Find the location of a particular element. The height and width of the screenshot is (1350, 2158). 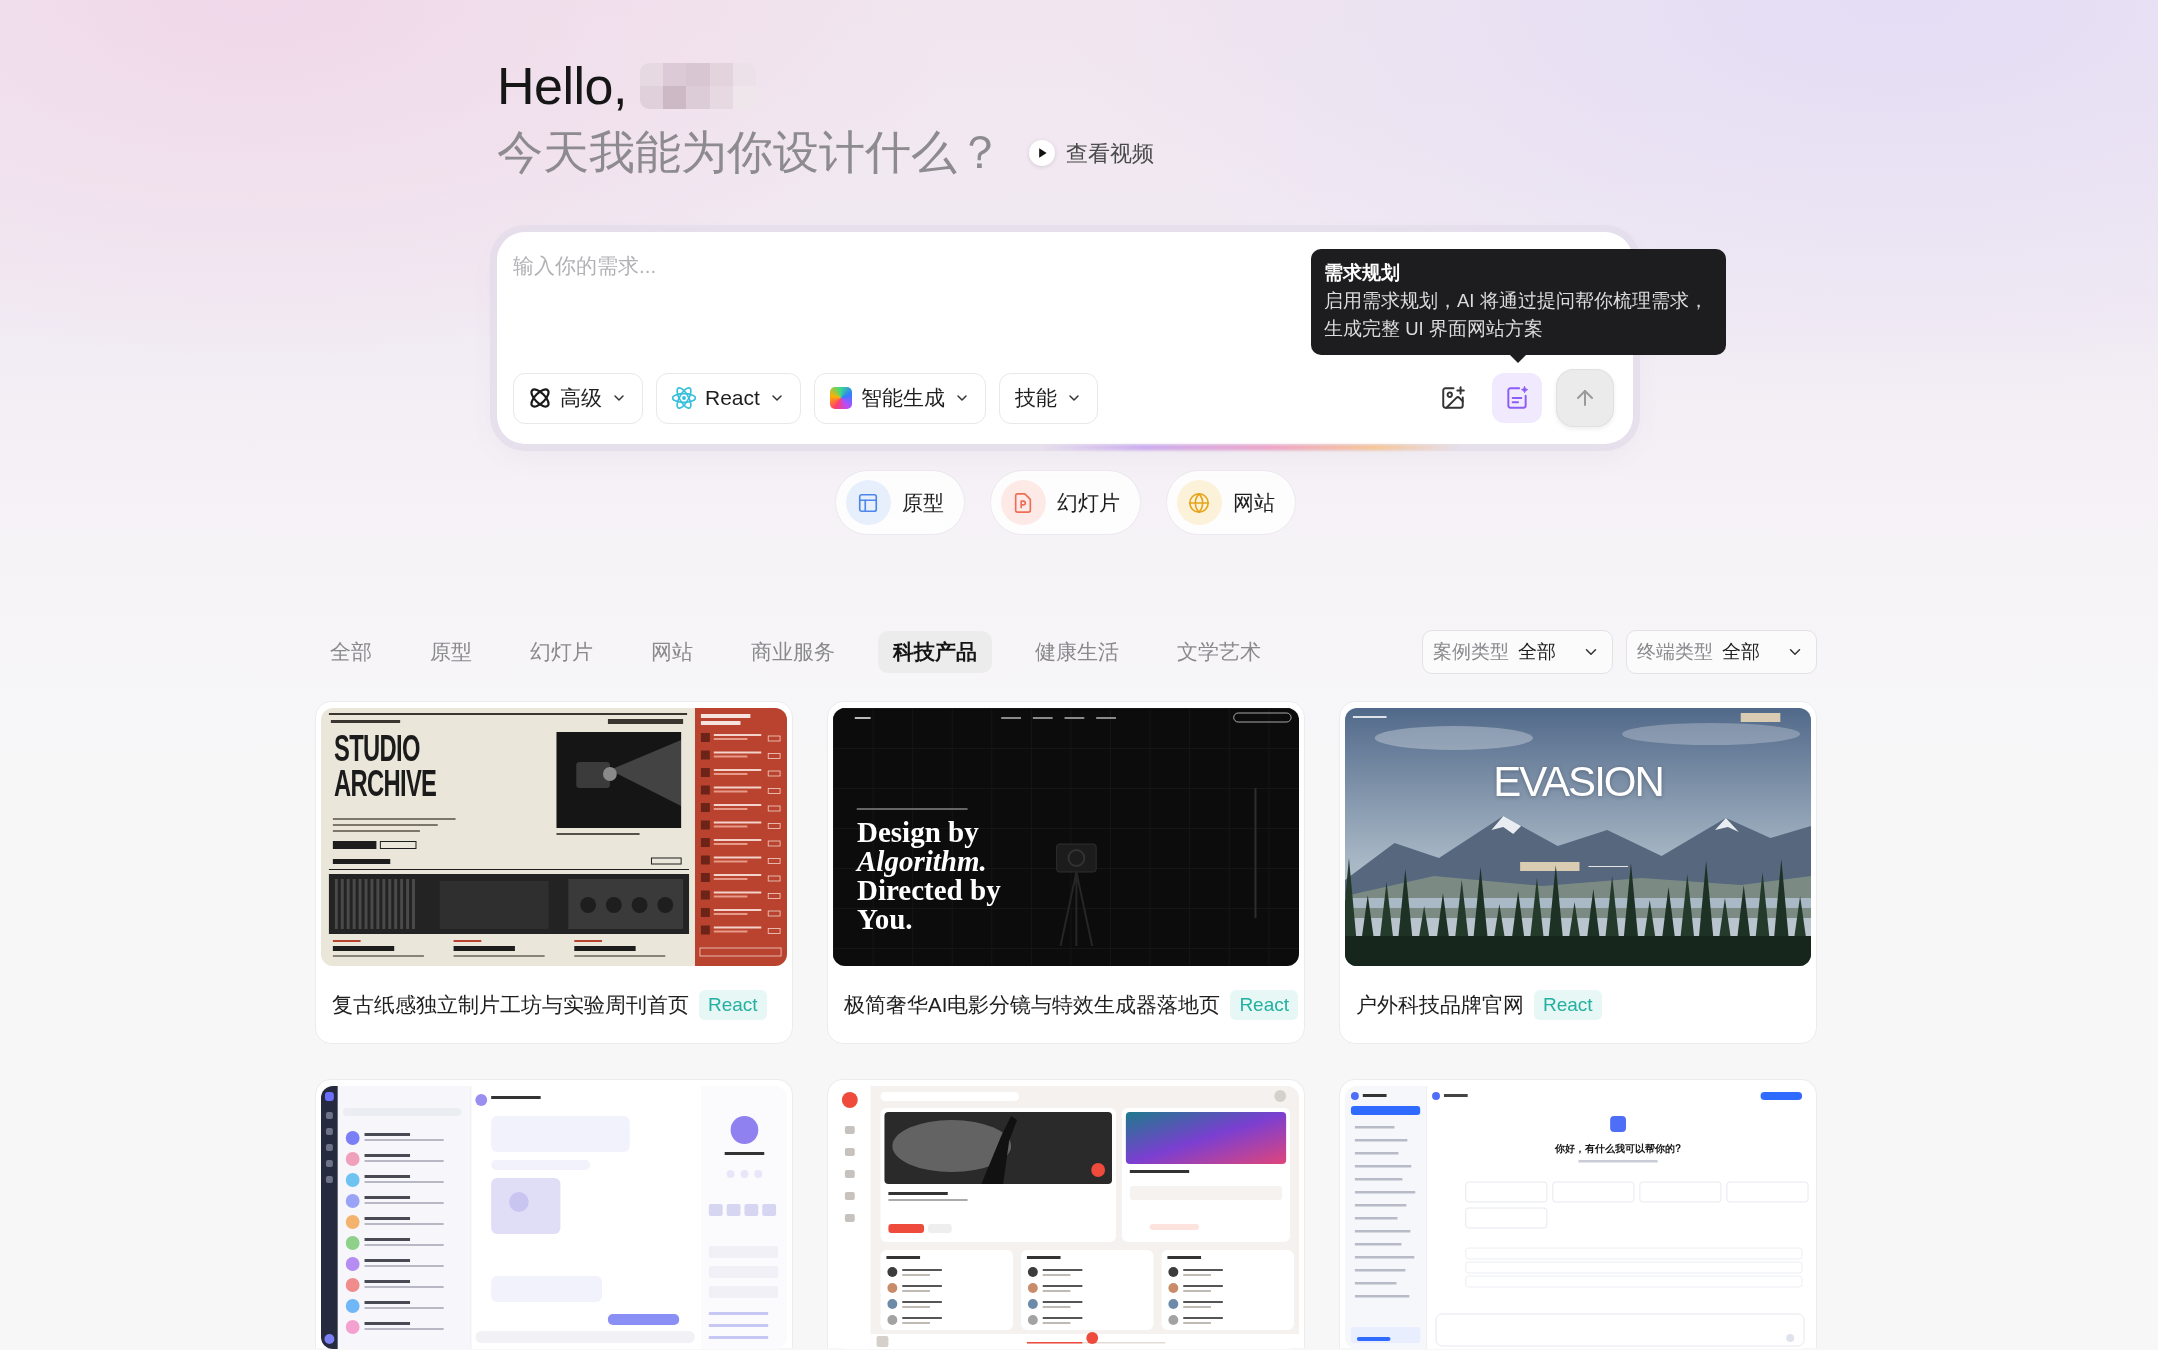

framework-dropdown: React is located at coordinates (728, 398).